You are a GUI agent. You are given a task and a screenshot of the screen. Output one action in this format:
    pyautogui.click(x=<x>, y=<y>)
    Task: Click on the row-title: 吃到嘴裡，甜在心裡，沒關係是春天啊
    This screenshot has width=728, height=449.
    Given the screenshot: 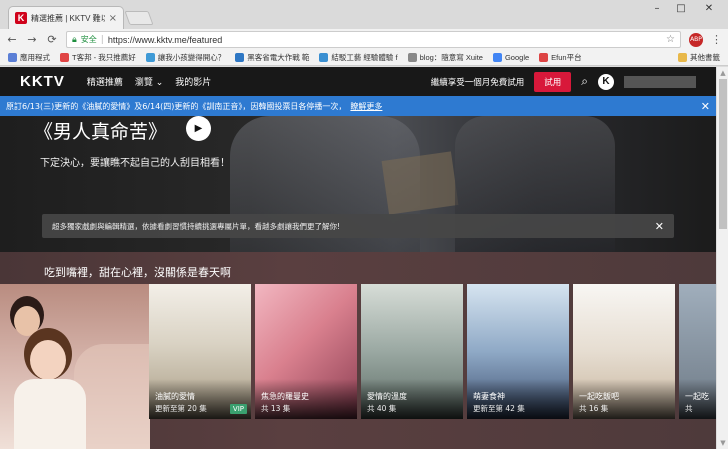 What is the action you would take?
    pyautogui.click(x=137, y=272)
    